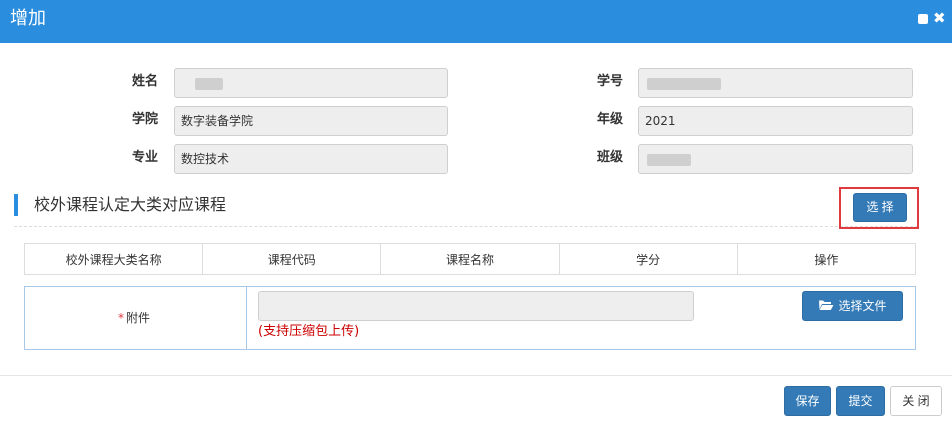 The height and width of the screenshot is (426, 952). I want to click on dialog-title: 增加, so click(28, 18).